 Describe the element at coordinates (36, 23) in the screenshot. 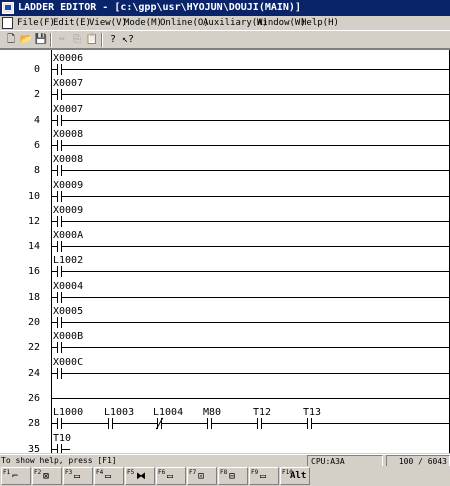

I see `menu-file: File(F)` at that location.